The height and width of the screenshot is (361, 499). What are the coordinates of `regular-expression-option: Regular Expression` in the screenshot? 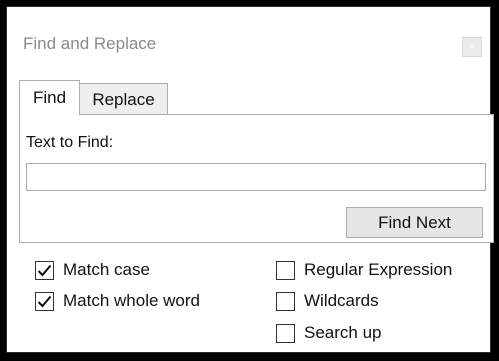 It's located at (364, 270).